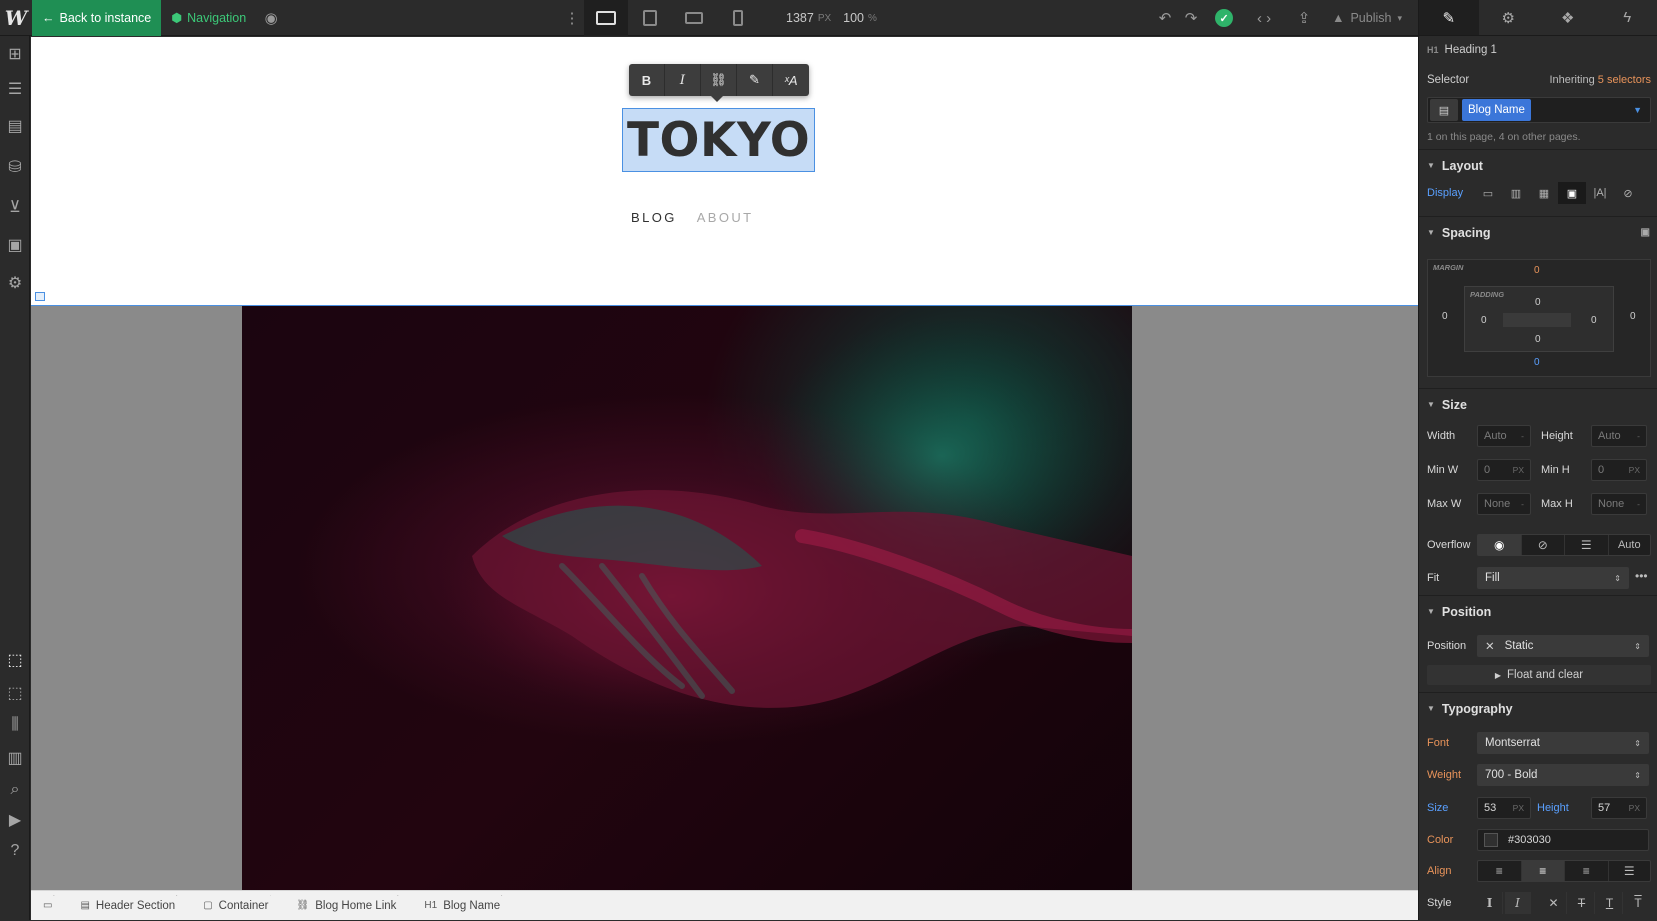 The height and width of the screenshot is (921, 1657). What do you see at coordinates (1444, 110) in the screenshot?
I see `selector-tag-icon: ▤` at bounding box center [1444, 110].